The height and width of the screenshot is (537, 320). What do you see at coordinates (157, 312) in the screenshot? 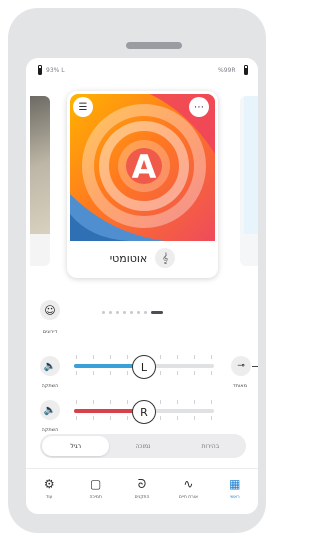
I see `pagination-dot-active` at bounding box center [157, 312].